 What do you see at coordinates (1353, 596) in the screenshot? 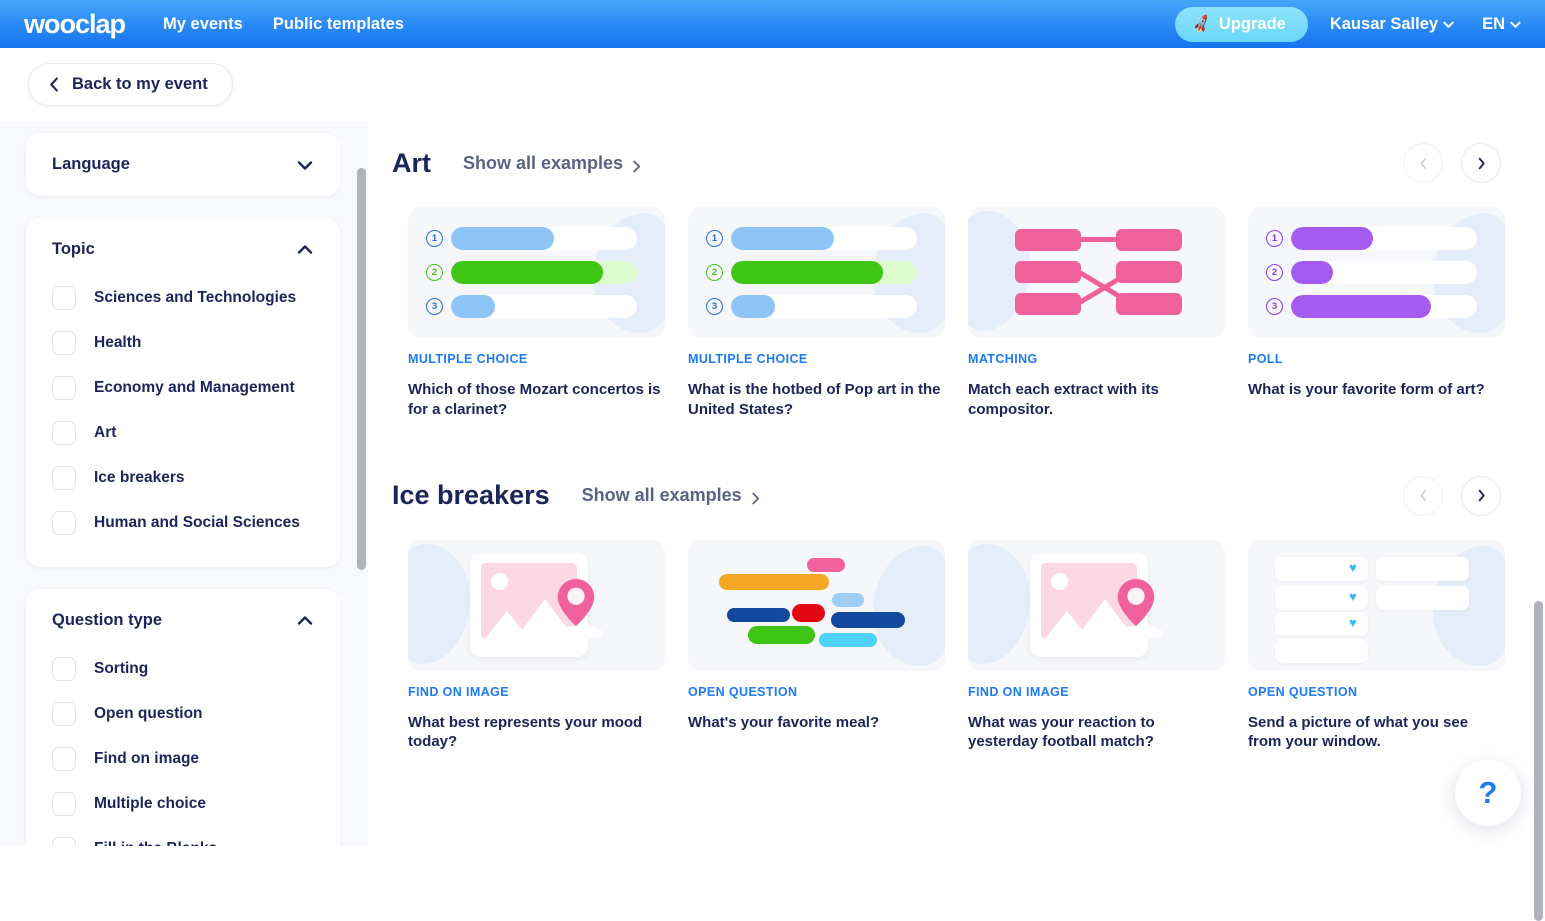
I see `heart-icon: ♥` at bounding box center [1353, 596].